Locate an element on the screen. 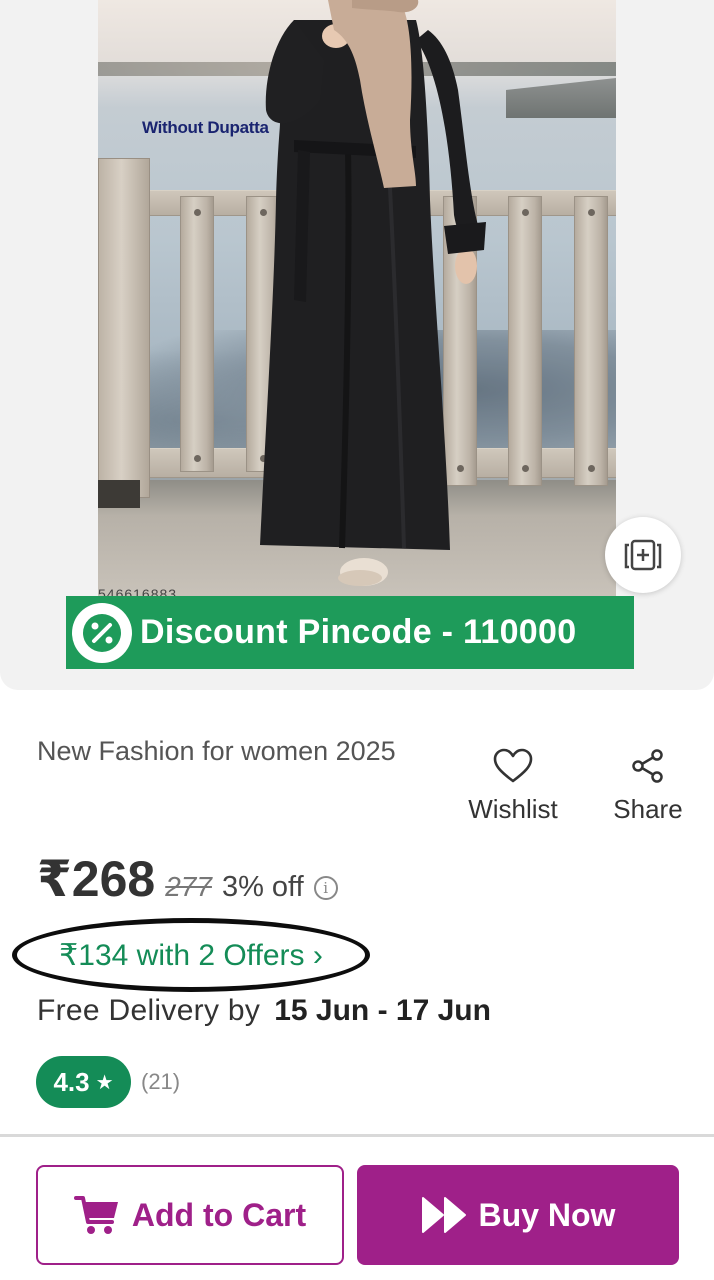 The height and width of the screenshot is (1280, 714). rating-value: 4.3 is located at coordinates (71, 1081).